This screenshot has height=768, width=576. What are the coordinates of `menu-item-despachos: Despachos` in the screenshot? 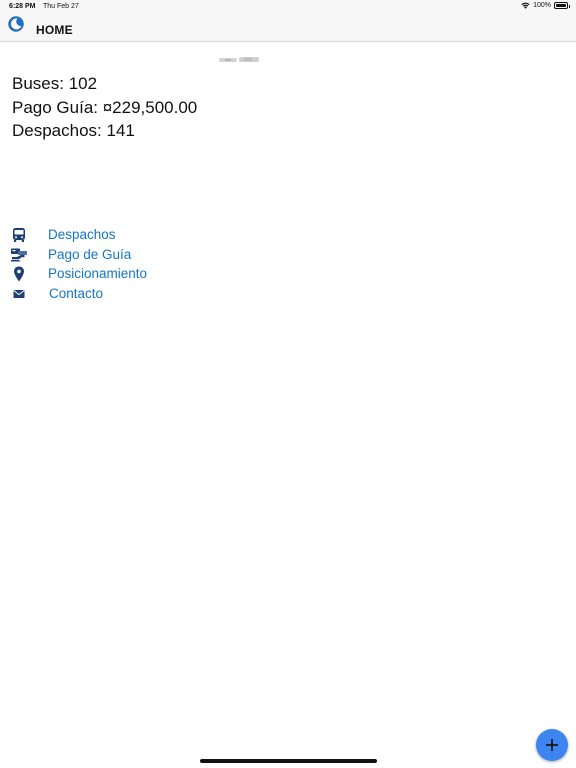 It's located at (110, 236).